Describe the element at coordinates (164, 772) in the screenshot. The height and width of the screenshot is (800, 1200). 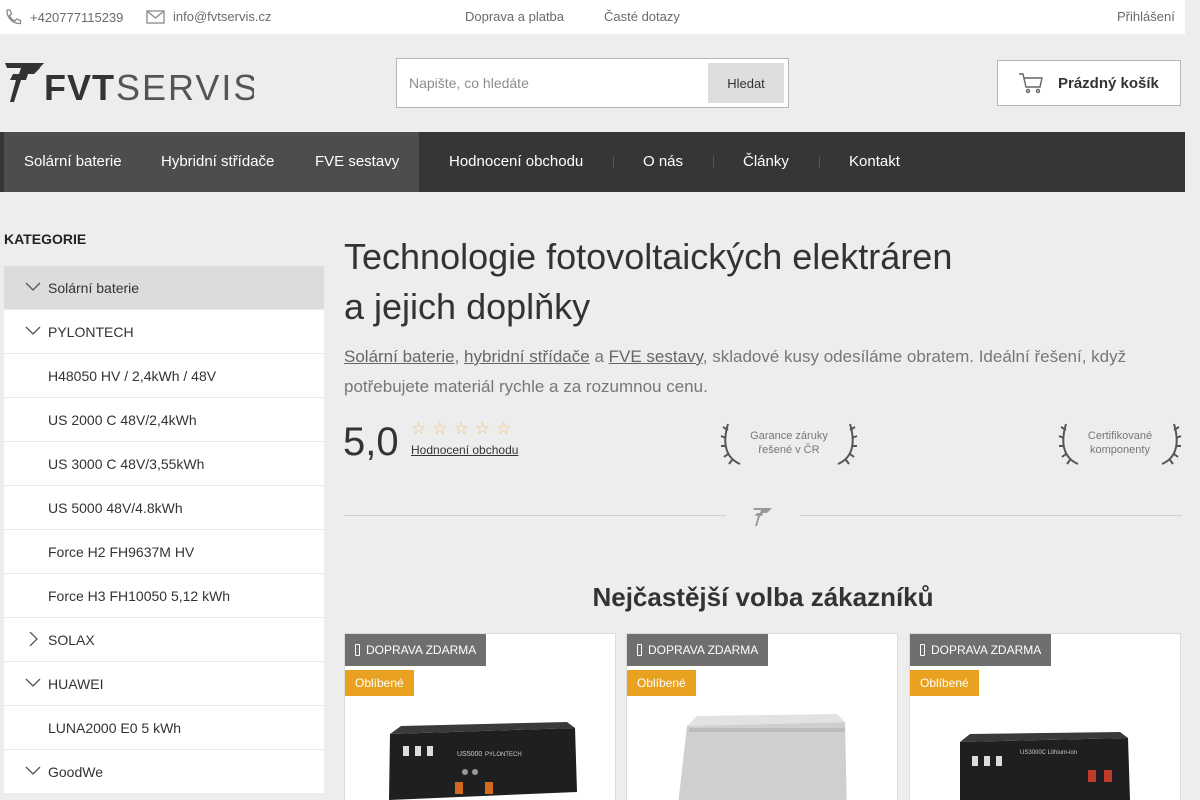
I see `sidebar-item: GoodWe` at that location.